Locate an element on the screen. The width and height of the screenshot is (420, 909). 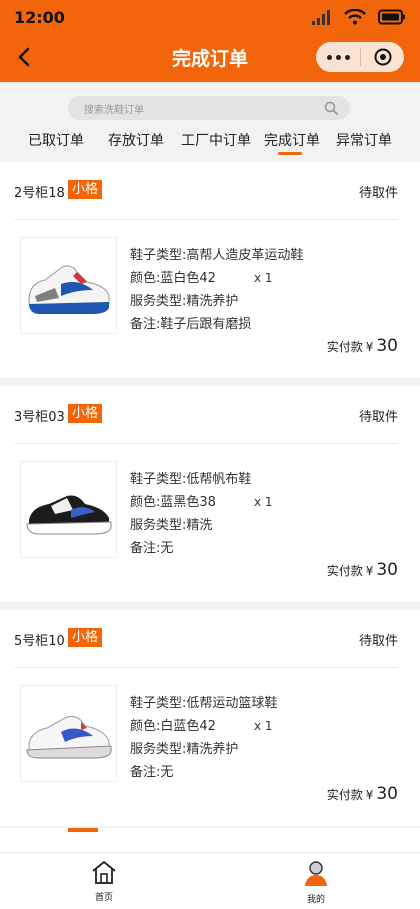
size-badge-partial is located at coordinates (83, 830).